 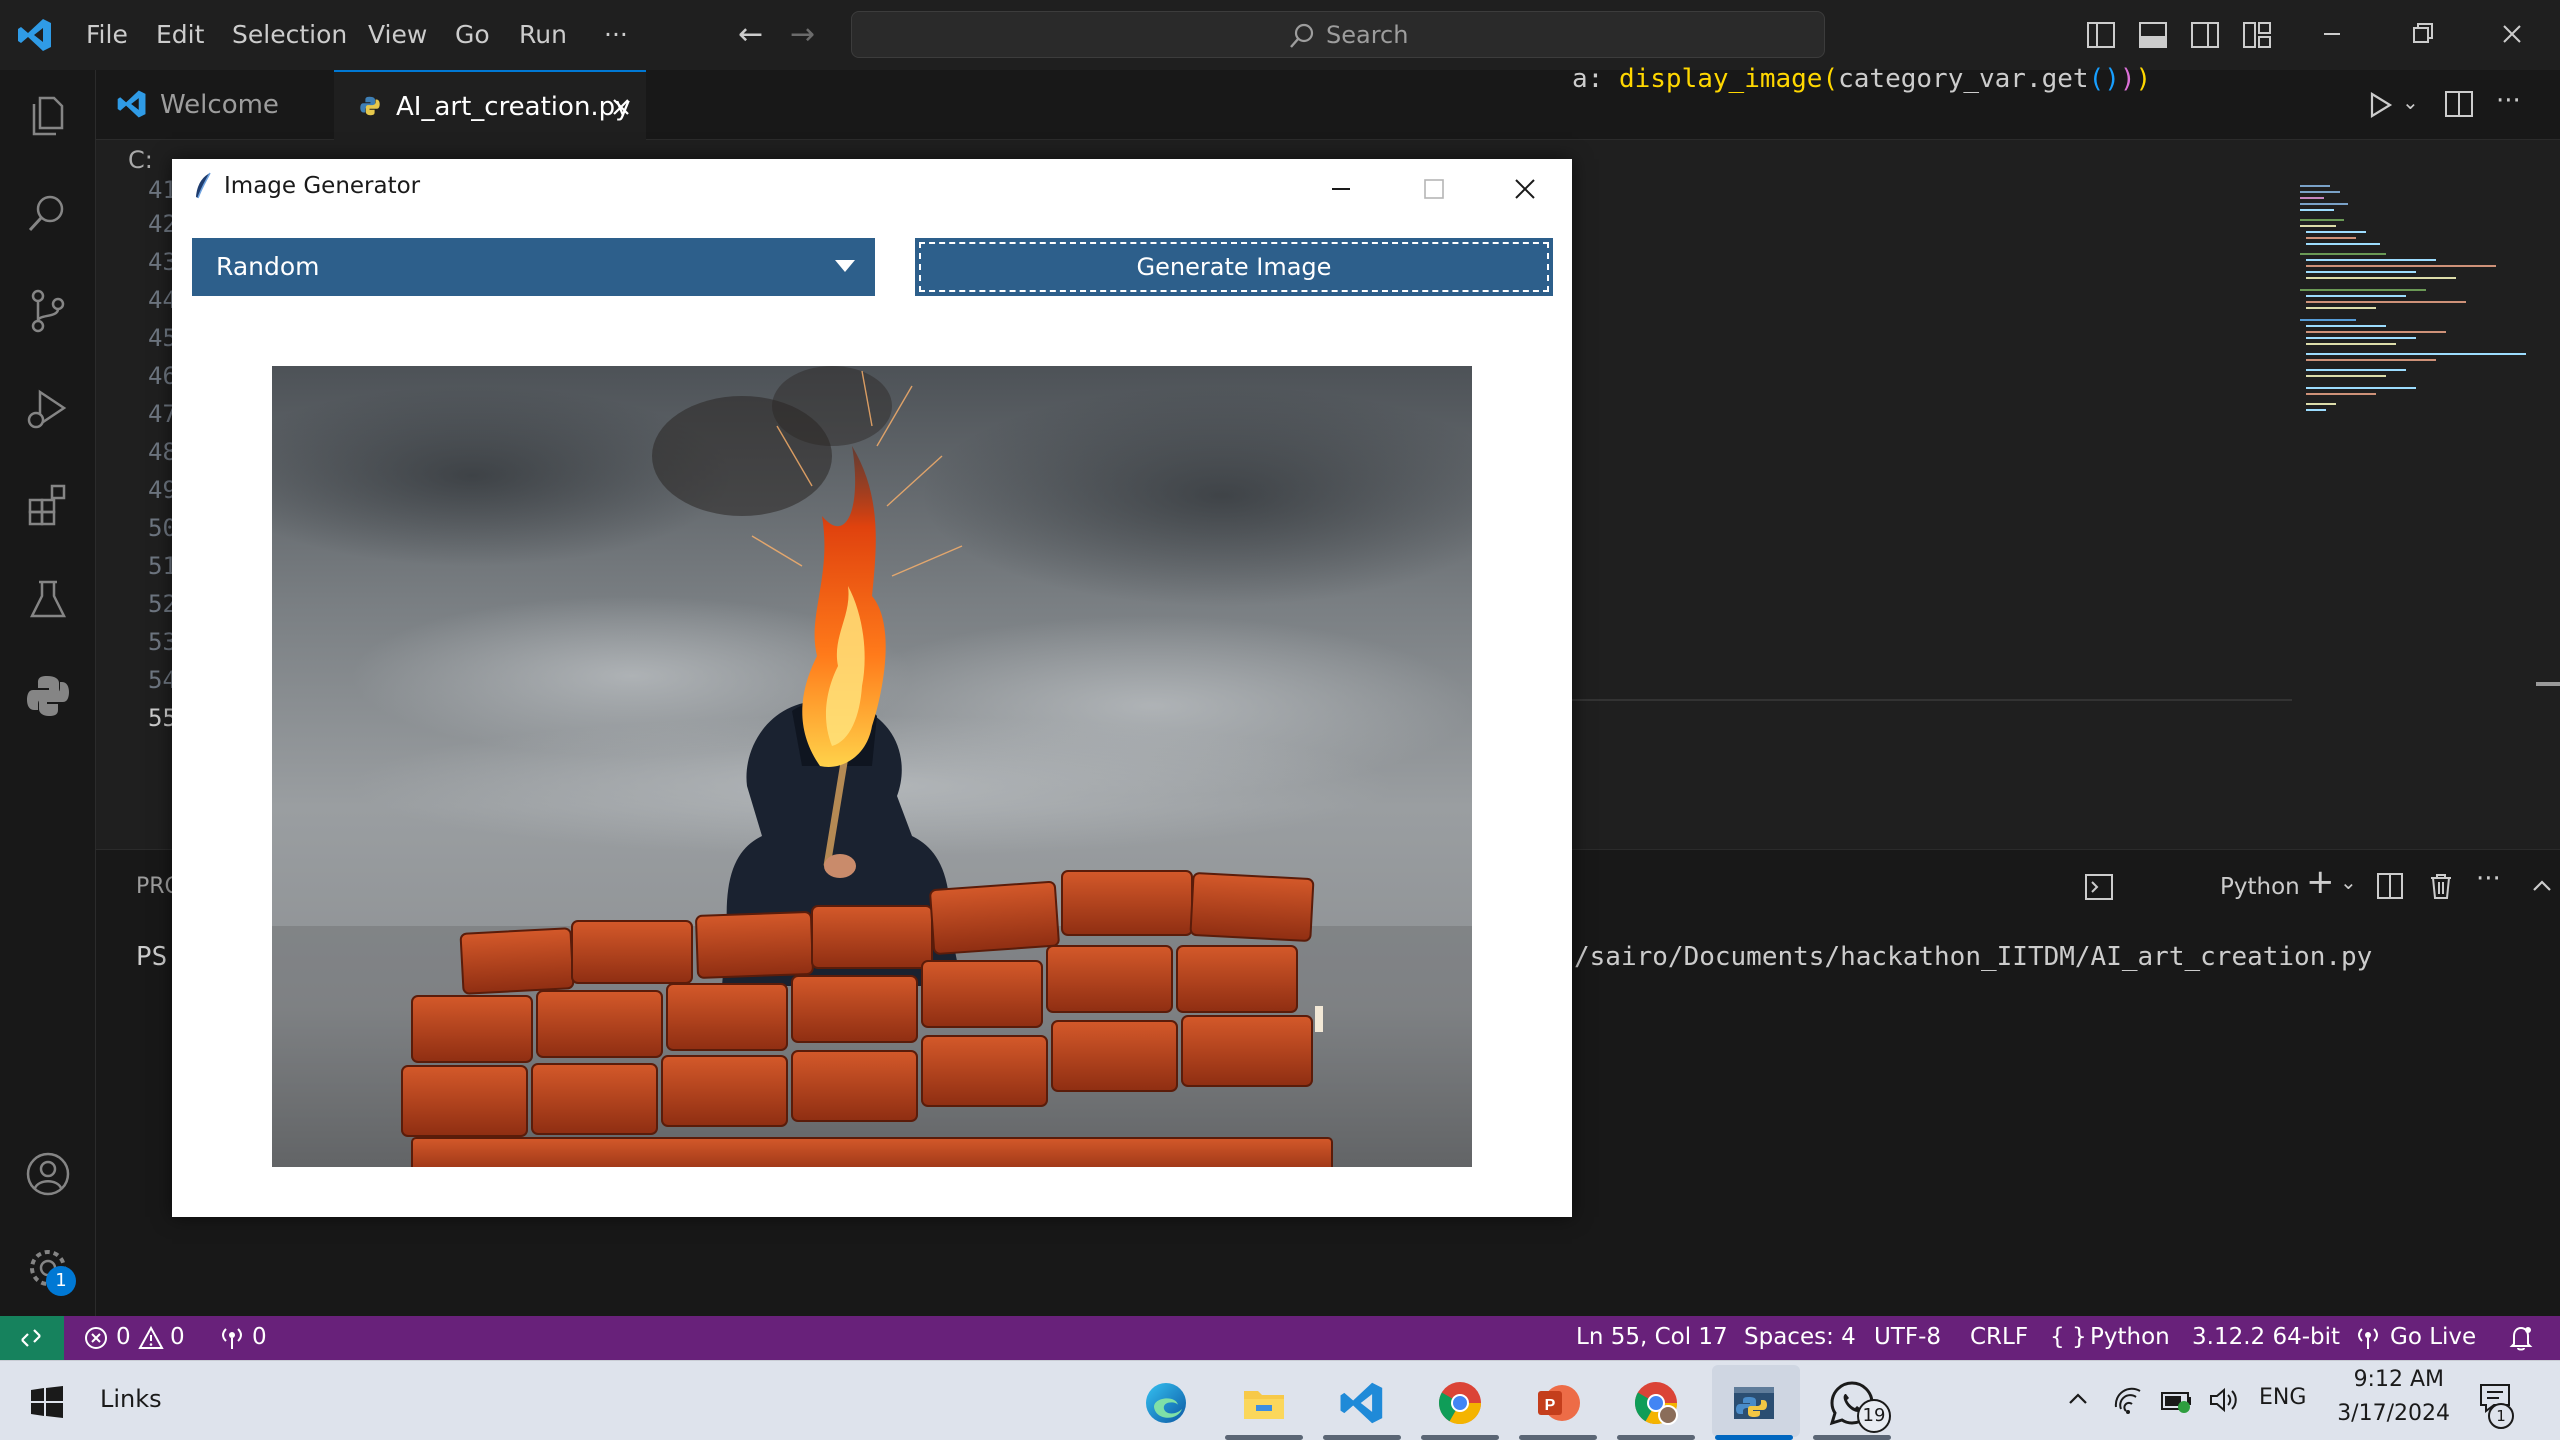 What do you see at coordinates (268, 266) in the screenshot?
I see `category-selected-value: Random` at bounding box center [268, 266].